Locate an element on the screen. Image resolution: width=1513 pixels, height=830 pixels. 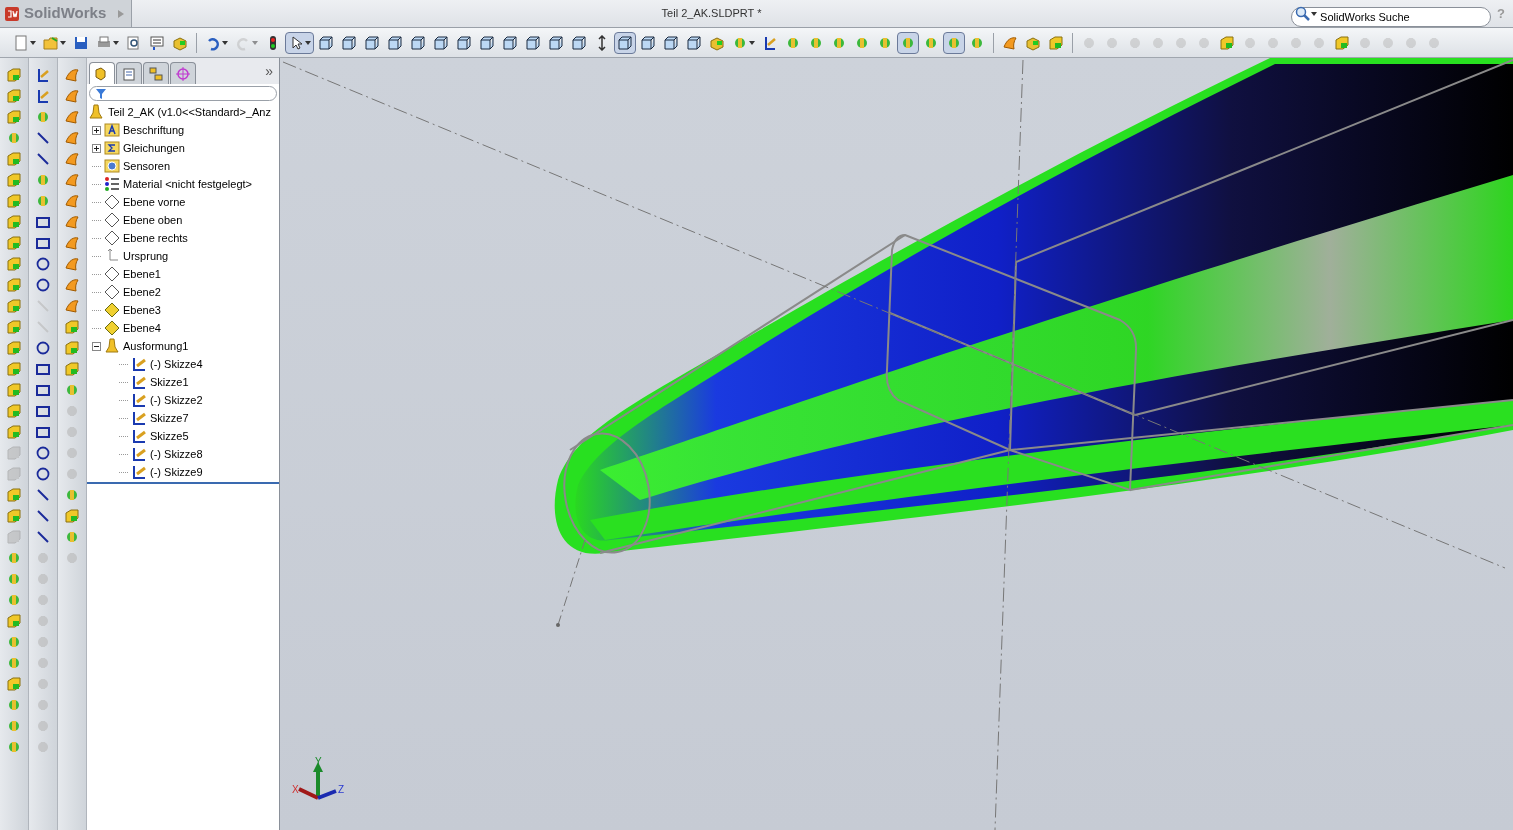
display-tab-icon is located at coordinates (183, 73).